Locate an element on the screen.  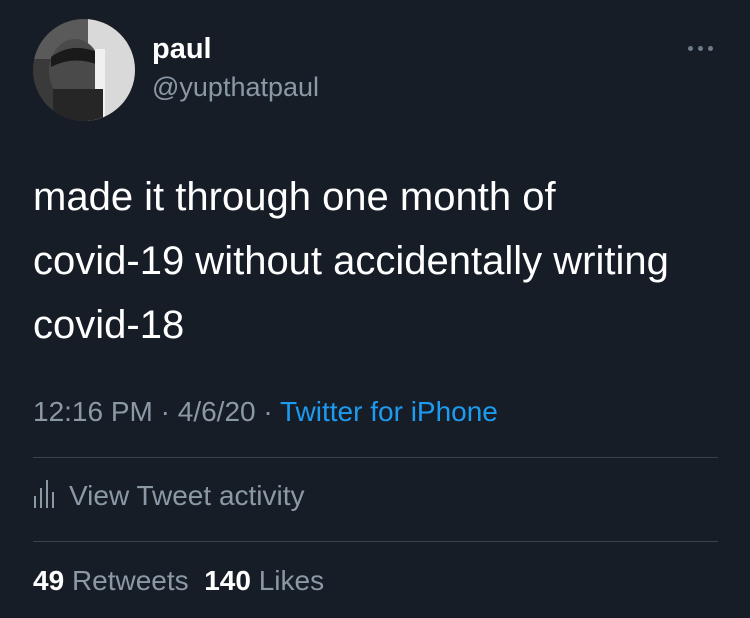
view-tweet-activity-label: View Tweet activity is located at coordinates (187, 495).